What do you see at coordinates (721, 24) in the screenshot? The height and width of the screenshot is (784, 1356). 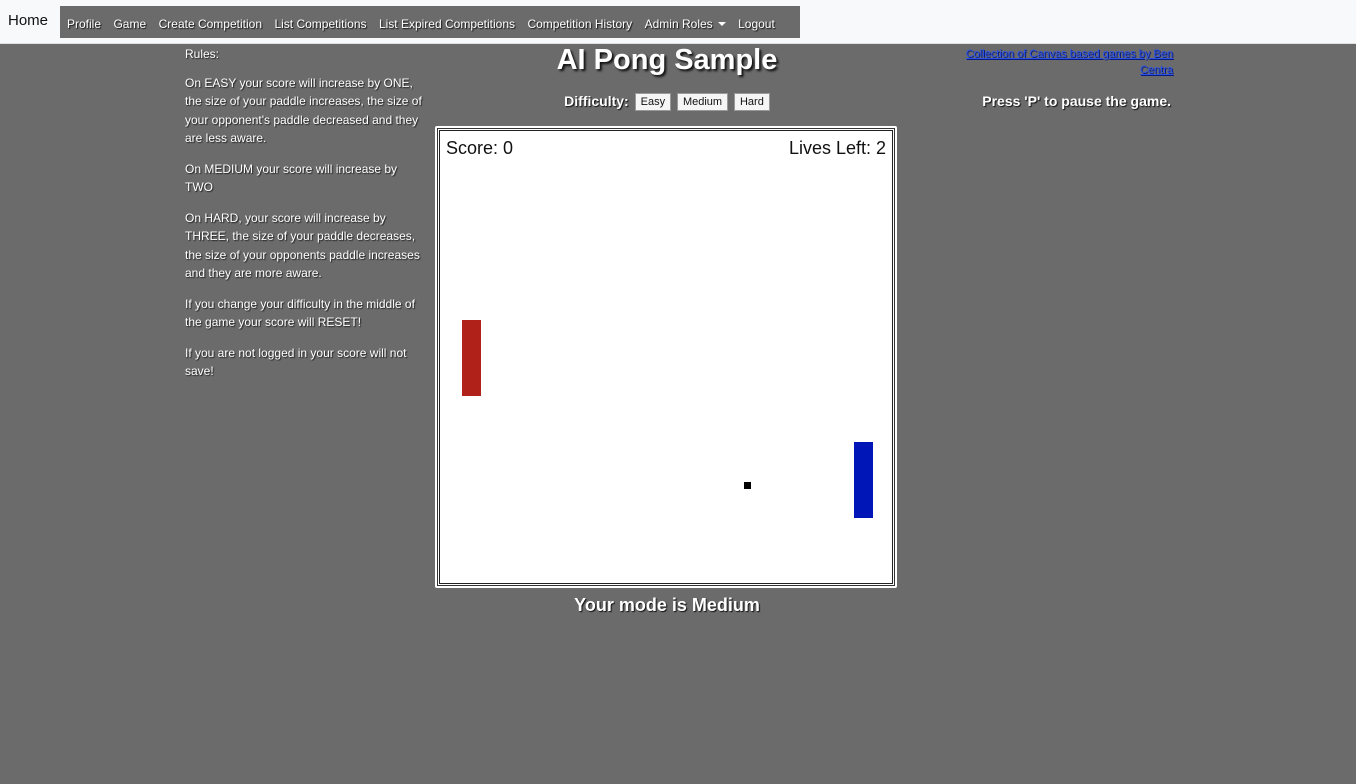 I see `caret-down-icon` at bounding box center [721, 24].